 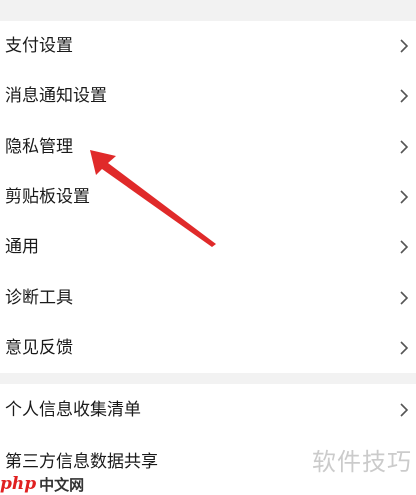 What do you see at coordinates (18, 484) in the screenshot?
I see `php-logo-text: php` at bounding box center [18, 484].